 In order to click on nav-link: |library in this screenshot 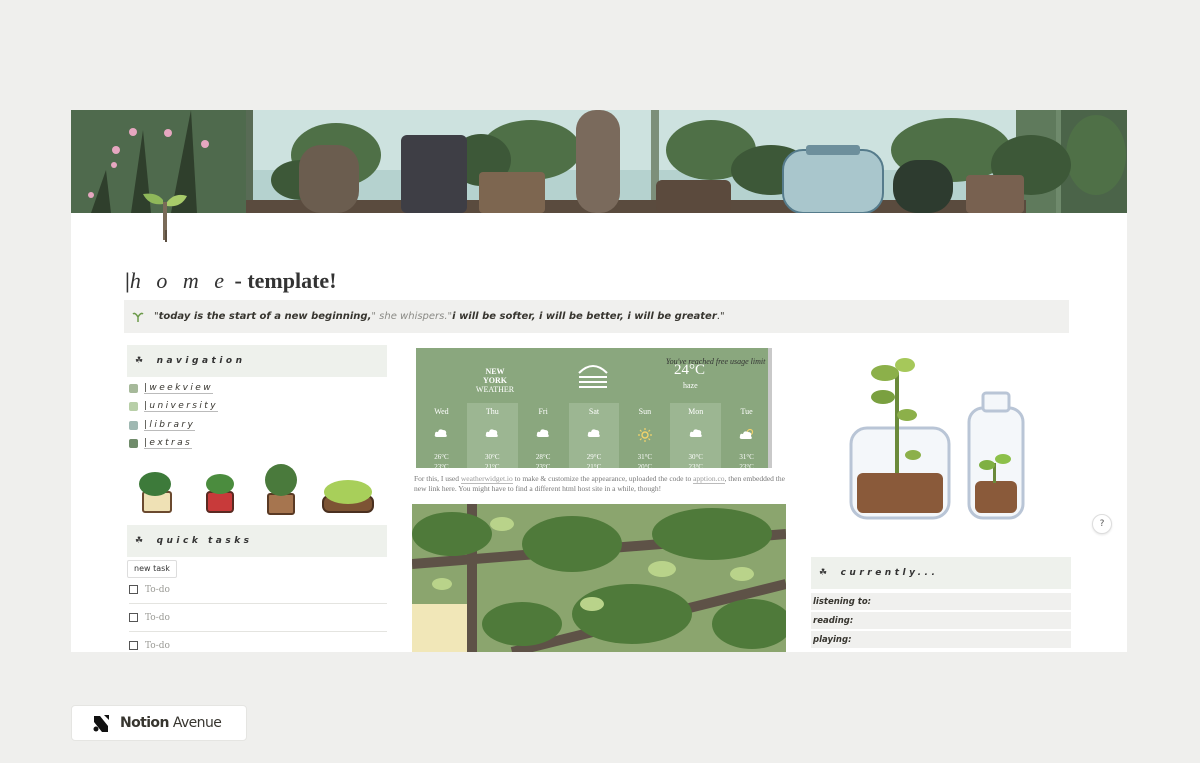, I will do `click(162, 425)`.